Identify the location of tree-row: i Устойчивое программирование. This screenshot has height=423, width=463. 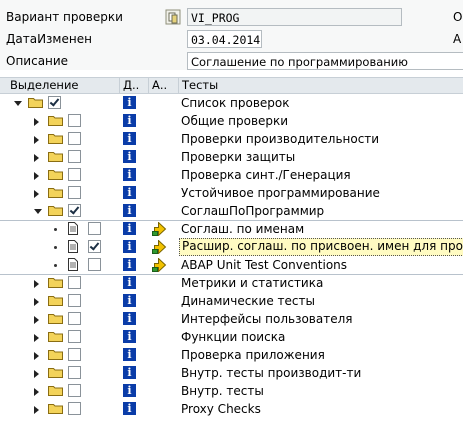
(231, 193).